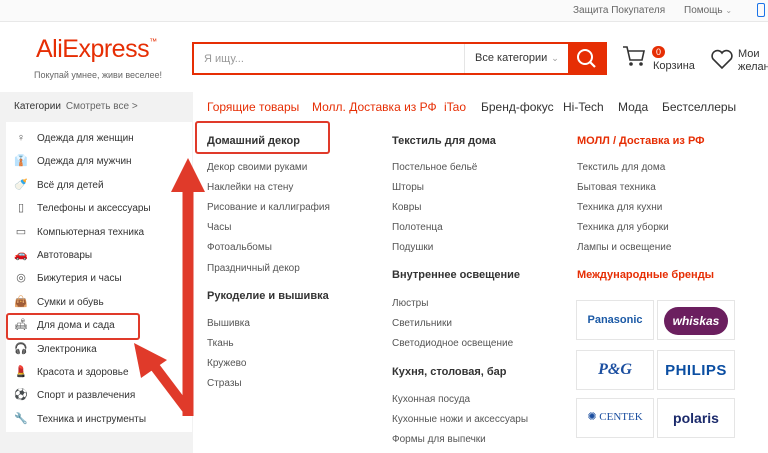 Image resolution: width=768 pixels, height=453 pixels. Describe the element at coordinates (99, 255) in the screenshot. I see `sidebar-item-auto: 🚗 Автотовары` at that location.